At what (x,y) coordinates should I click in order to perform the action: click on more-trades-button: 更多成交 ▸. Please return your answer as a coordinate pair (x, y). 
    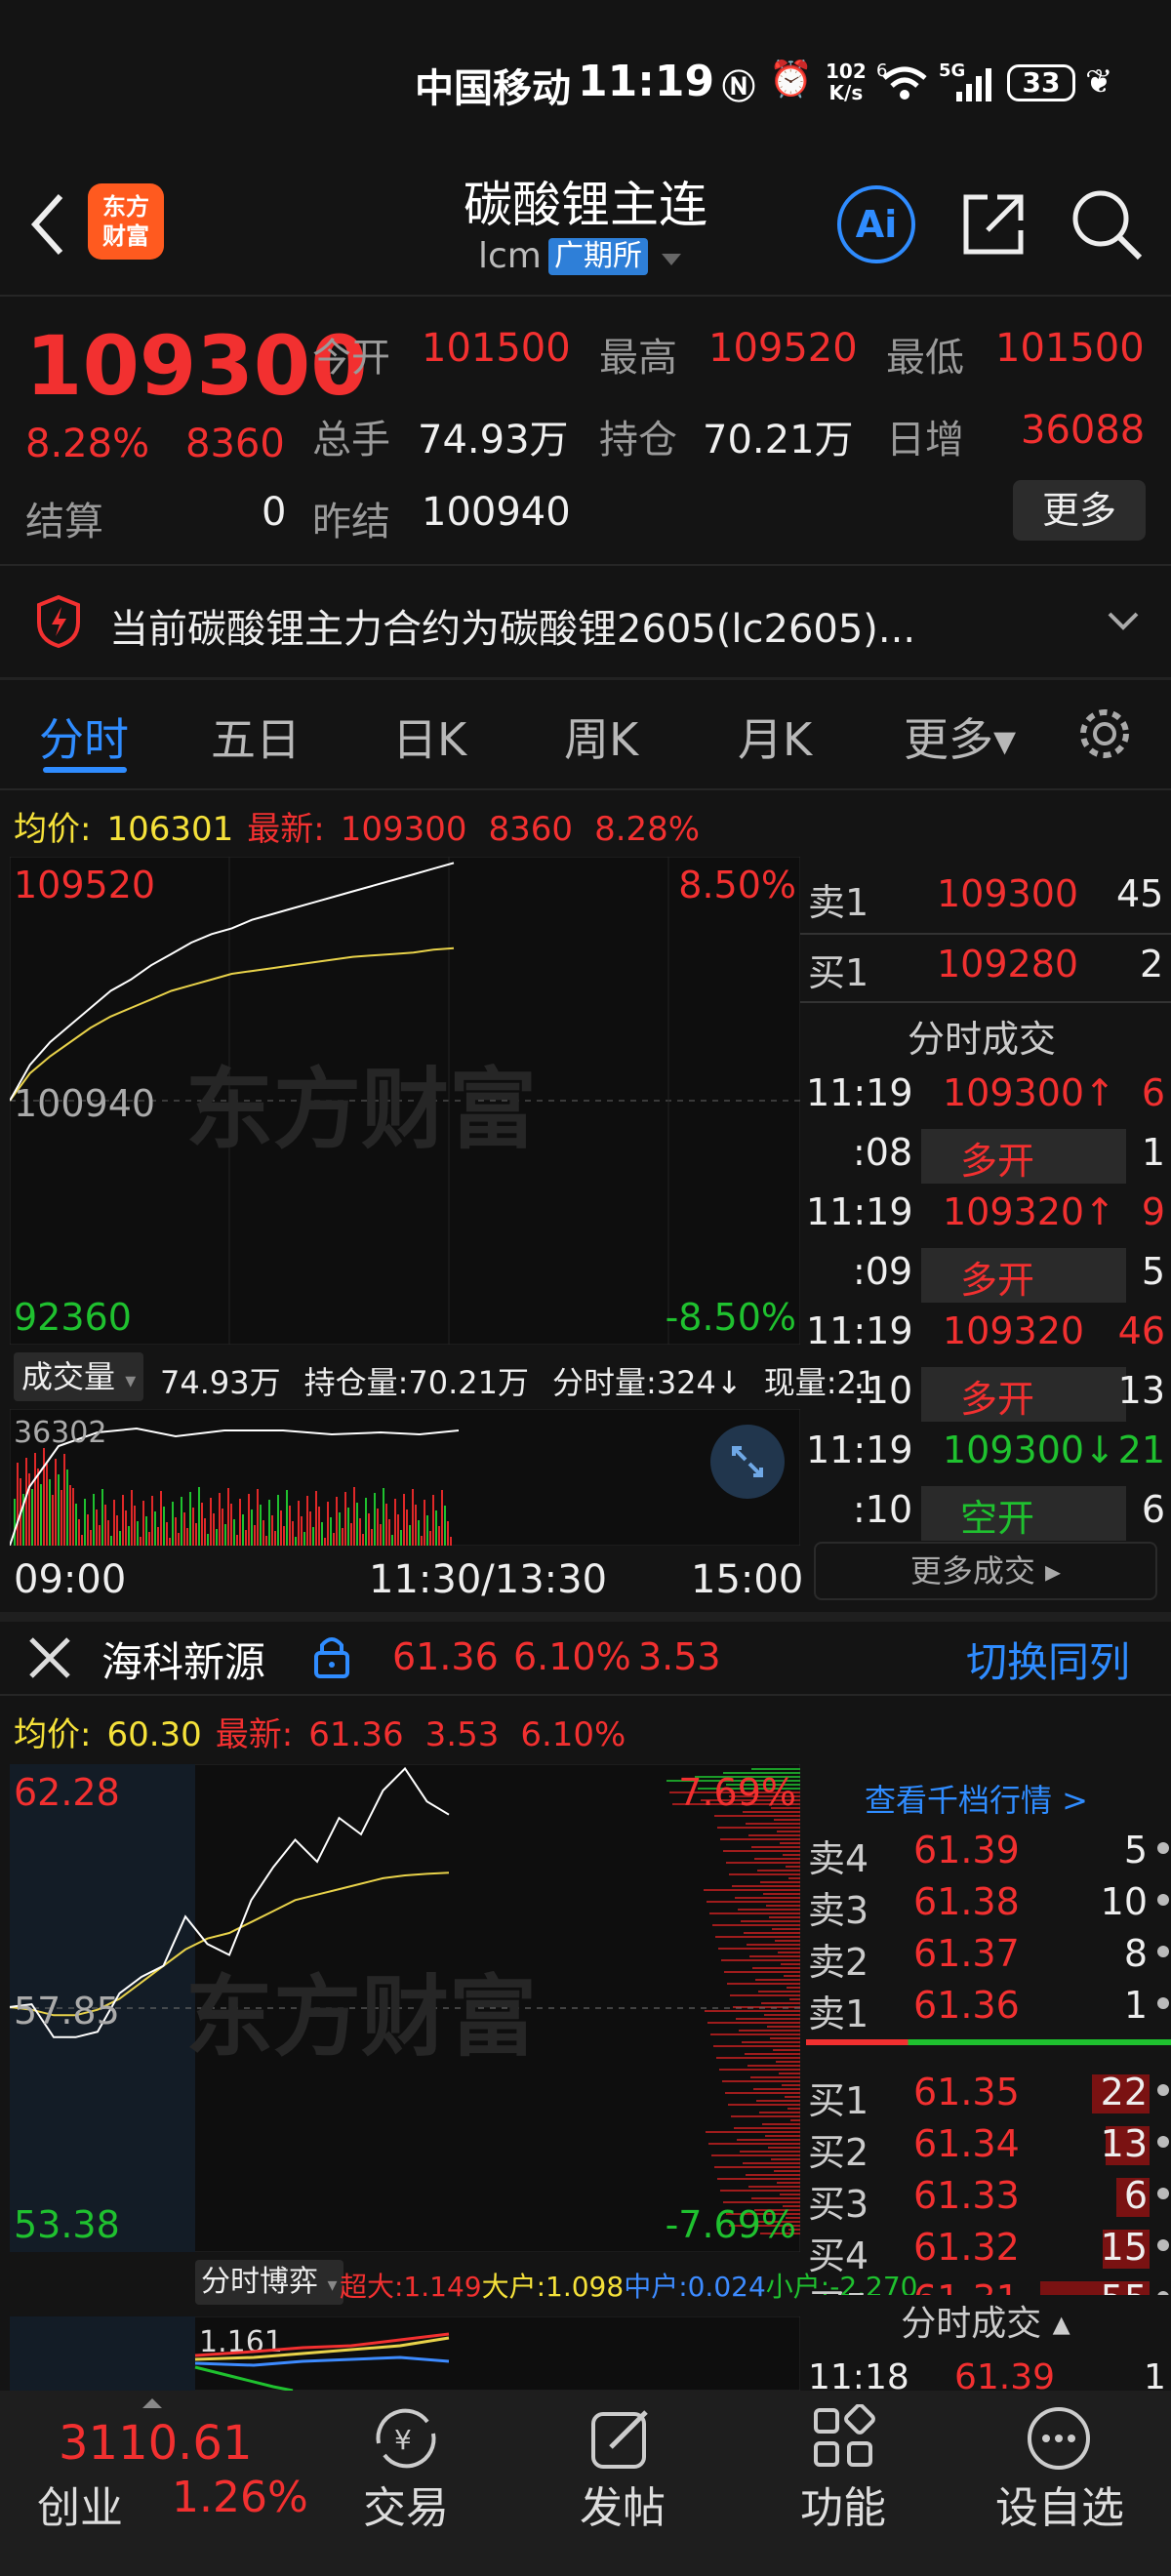
    Looking at the image, I should click on (985, 1571).